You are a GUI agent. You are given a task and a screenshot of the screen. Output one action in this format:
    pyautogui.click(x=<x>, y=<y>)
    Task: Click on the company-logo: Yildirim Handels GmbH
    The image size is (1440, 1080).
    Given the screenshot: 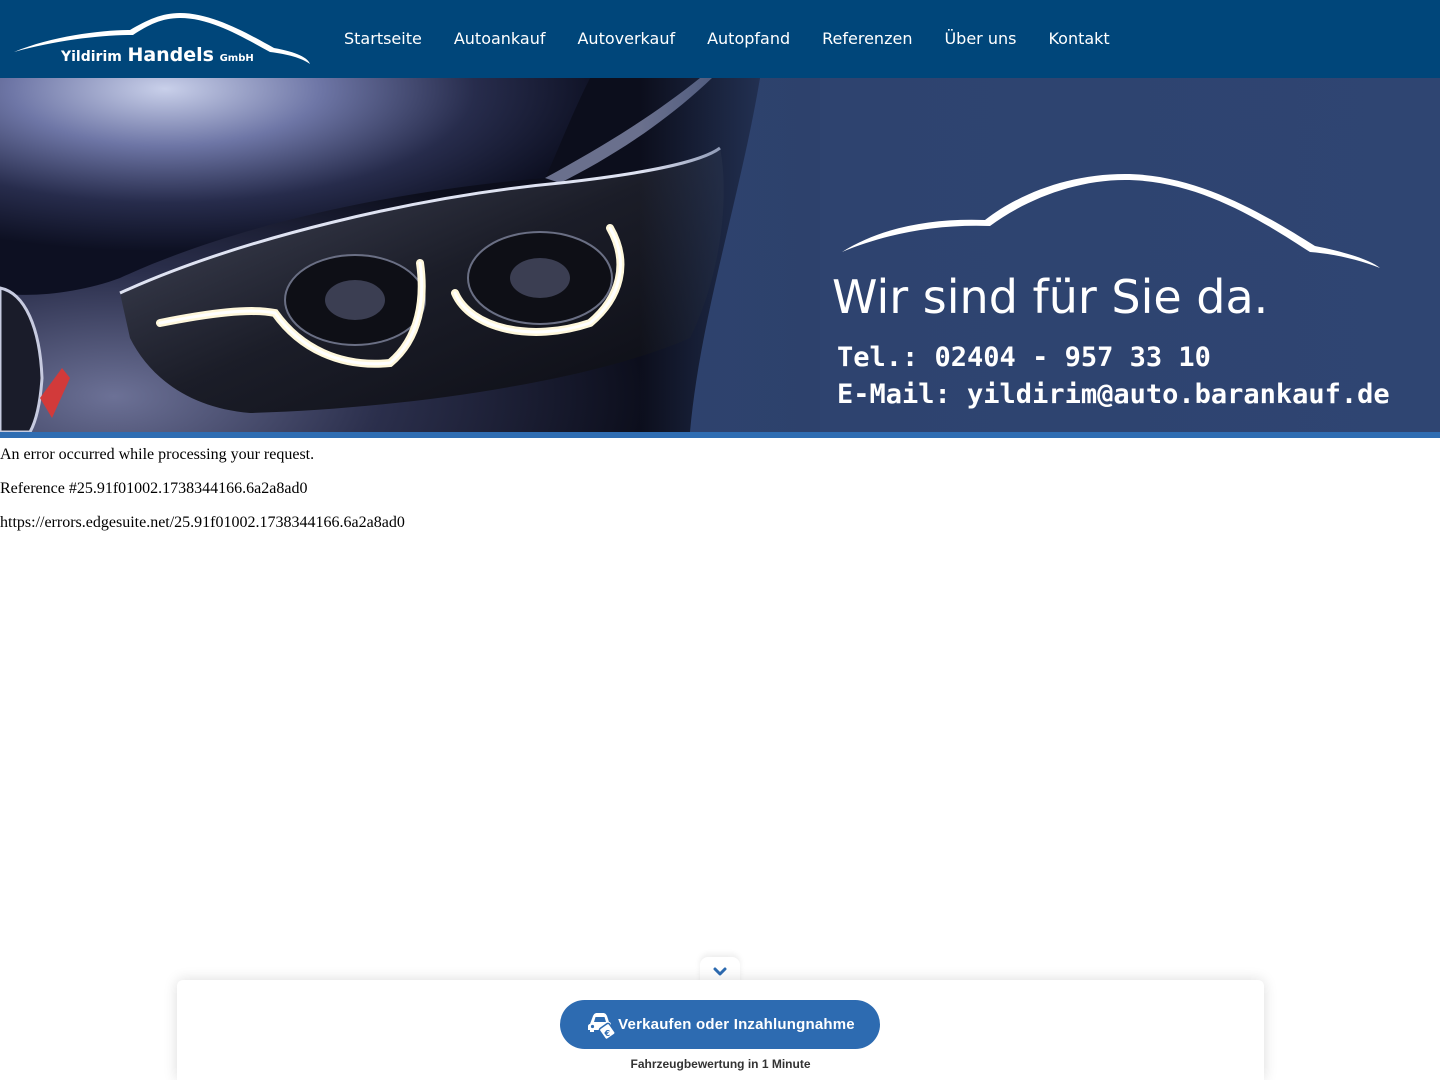 What is the action you would take?
    pyautogui.click(x=162, y=39)
    